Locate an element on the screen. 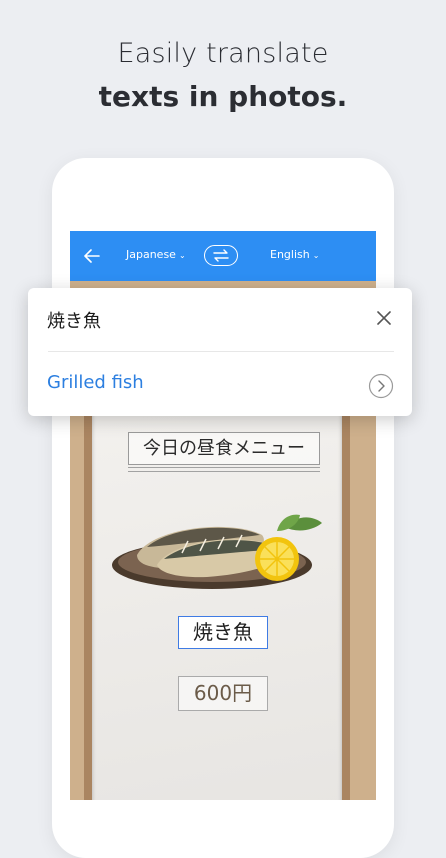  swap-arrows-icon is located at coordinates (221, 255).